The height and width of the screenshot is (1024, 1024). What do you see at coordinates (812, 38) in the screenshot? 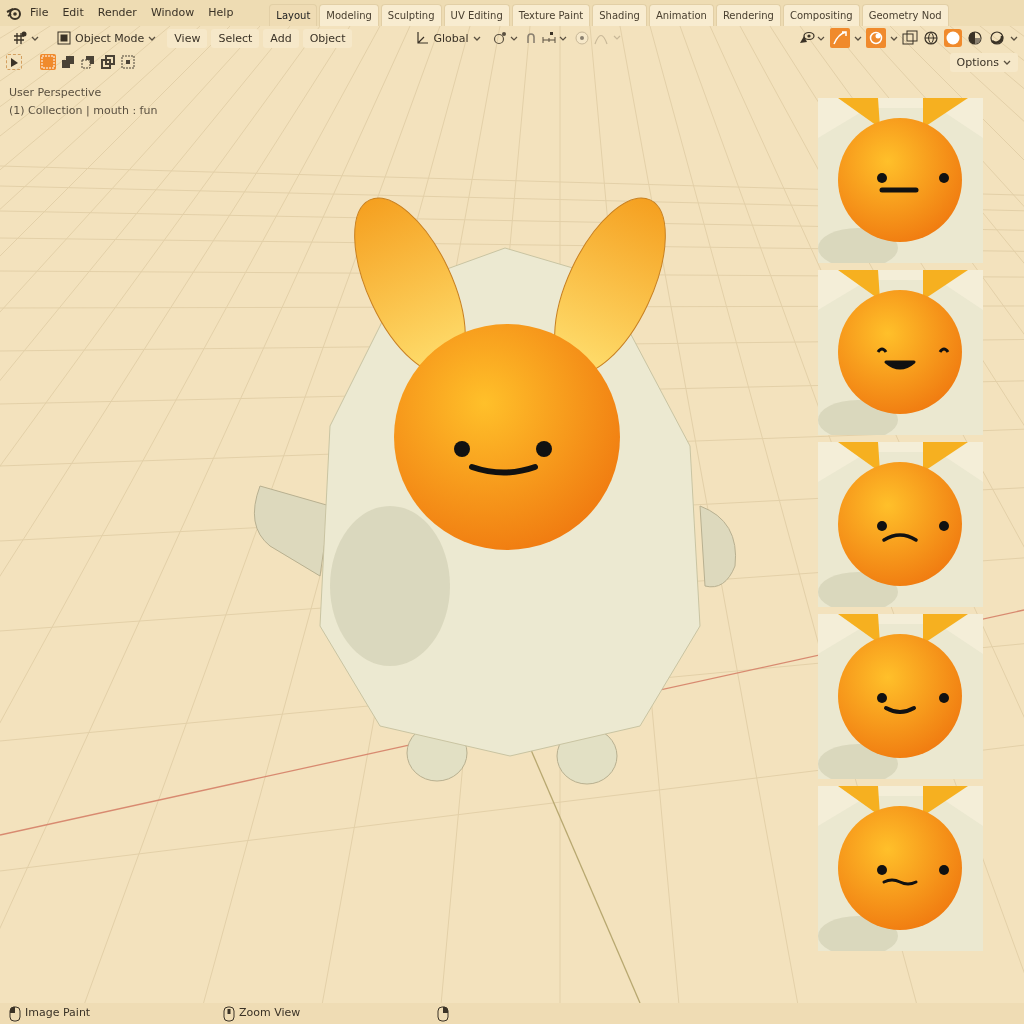
I see `visibility-icon` at bounding box center [812, 38].